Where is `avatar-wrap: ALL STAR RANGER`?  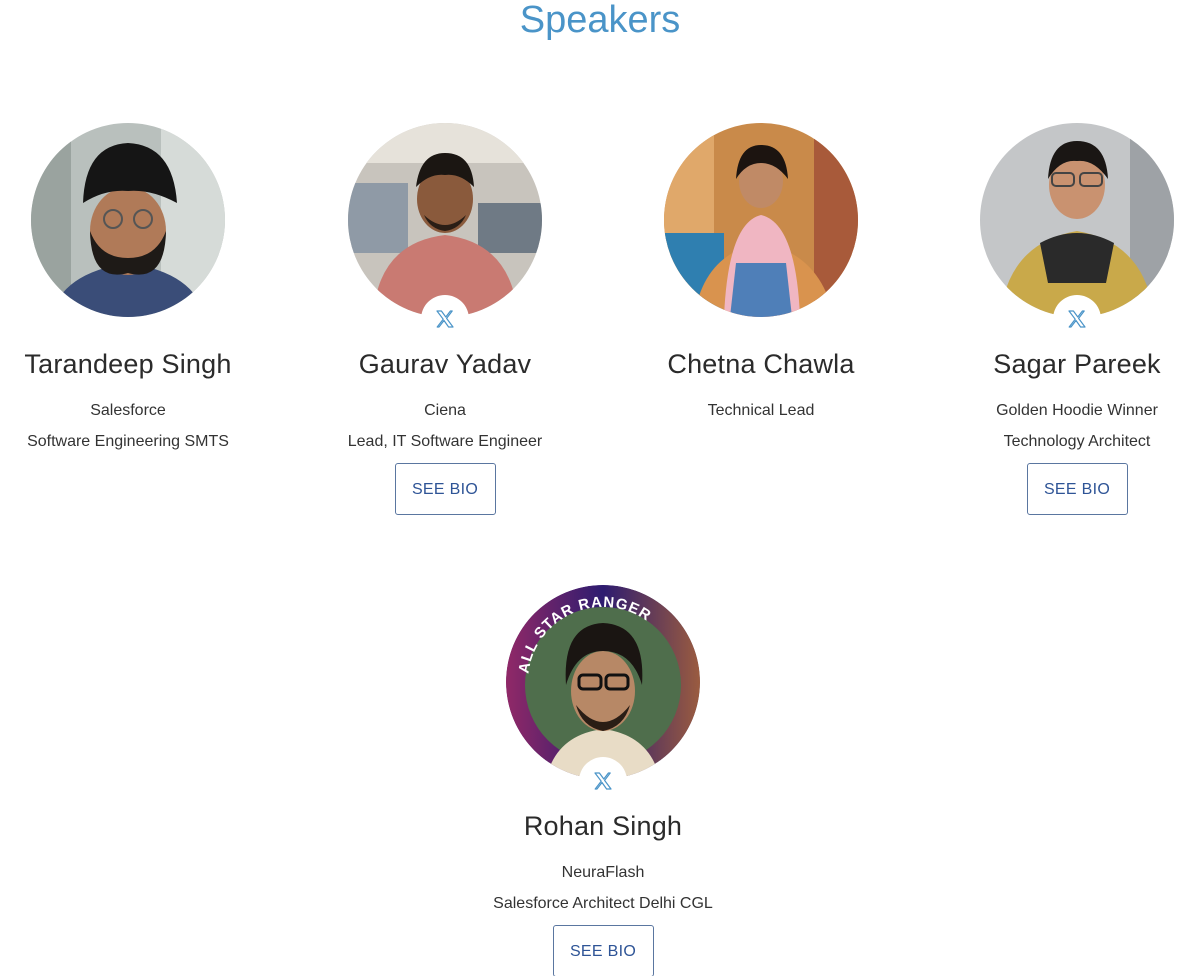
avatar-wrap: ALL STAR RANGER is located at coordinates (603, 695).